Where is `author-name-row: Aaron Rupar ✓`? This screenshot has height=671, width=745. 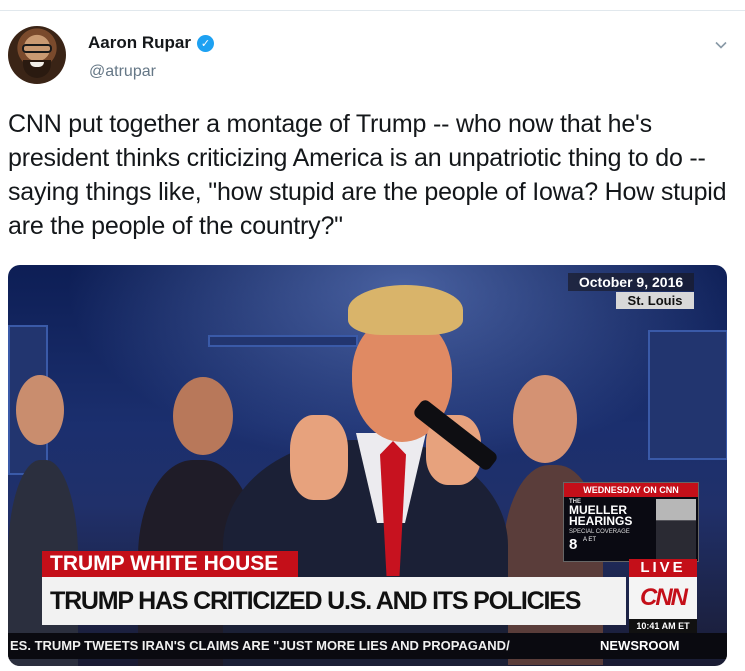
author-name-row: Aaron Rupar ✓ is located at coordinates (151, 43).